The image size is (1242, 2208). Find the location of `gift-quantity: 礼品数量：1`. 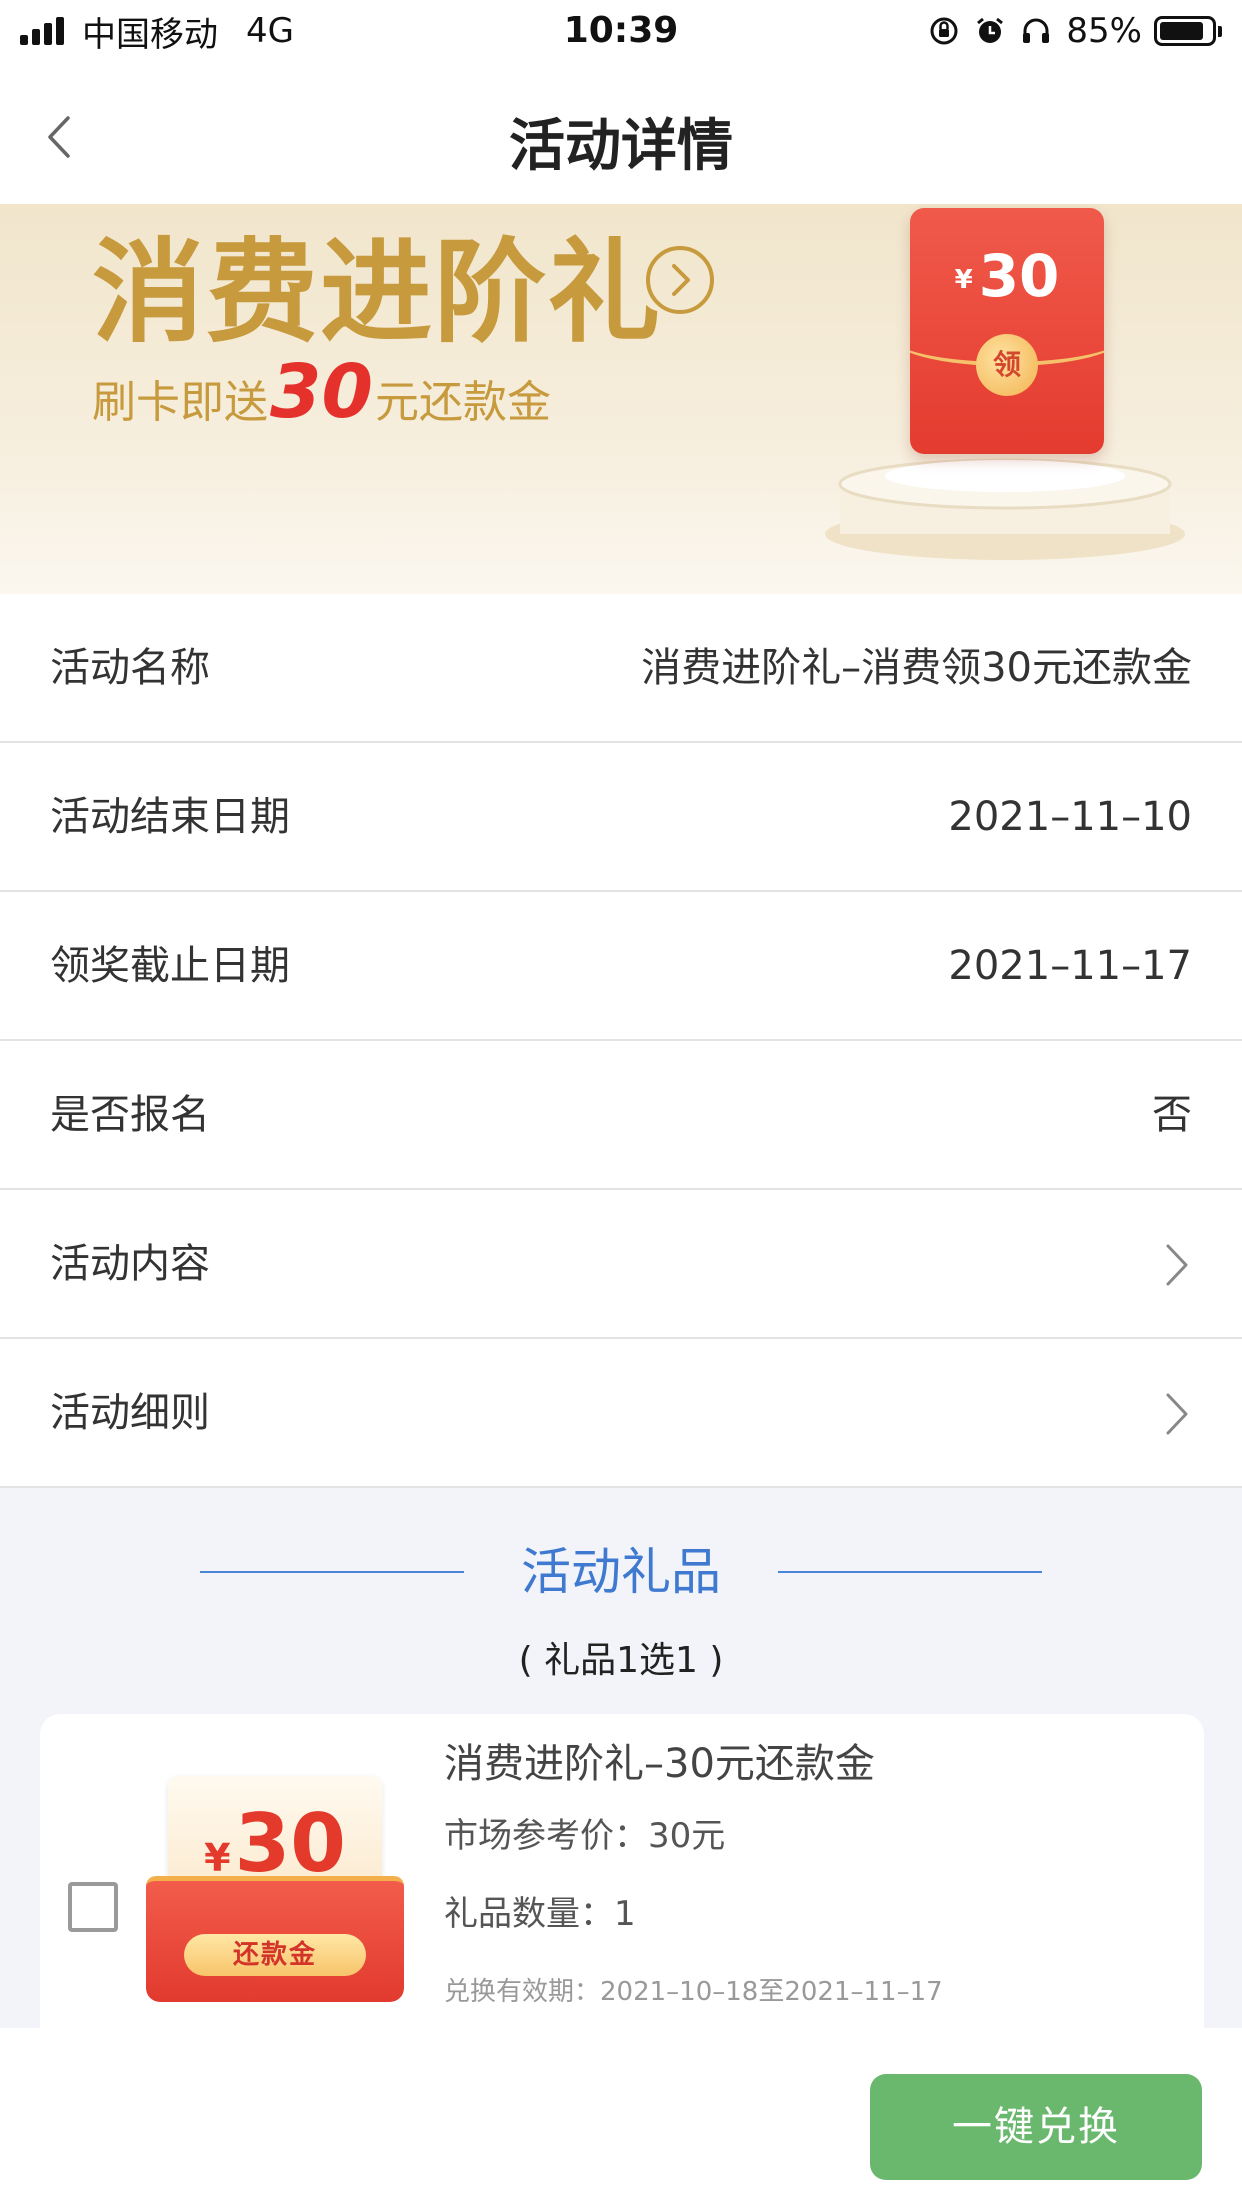

gift-quantity: 礼品数量：1 is located at coordinates (540, 1914).